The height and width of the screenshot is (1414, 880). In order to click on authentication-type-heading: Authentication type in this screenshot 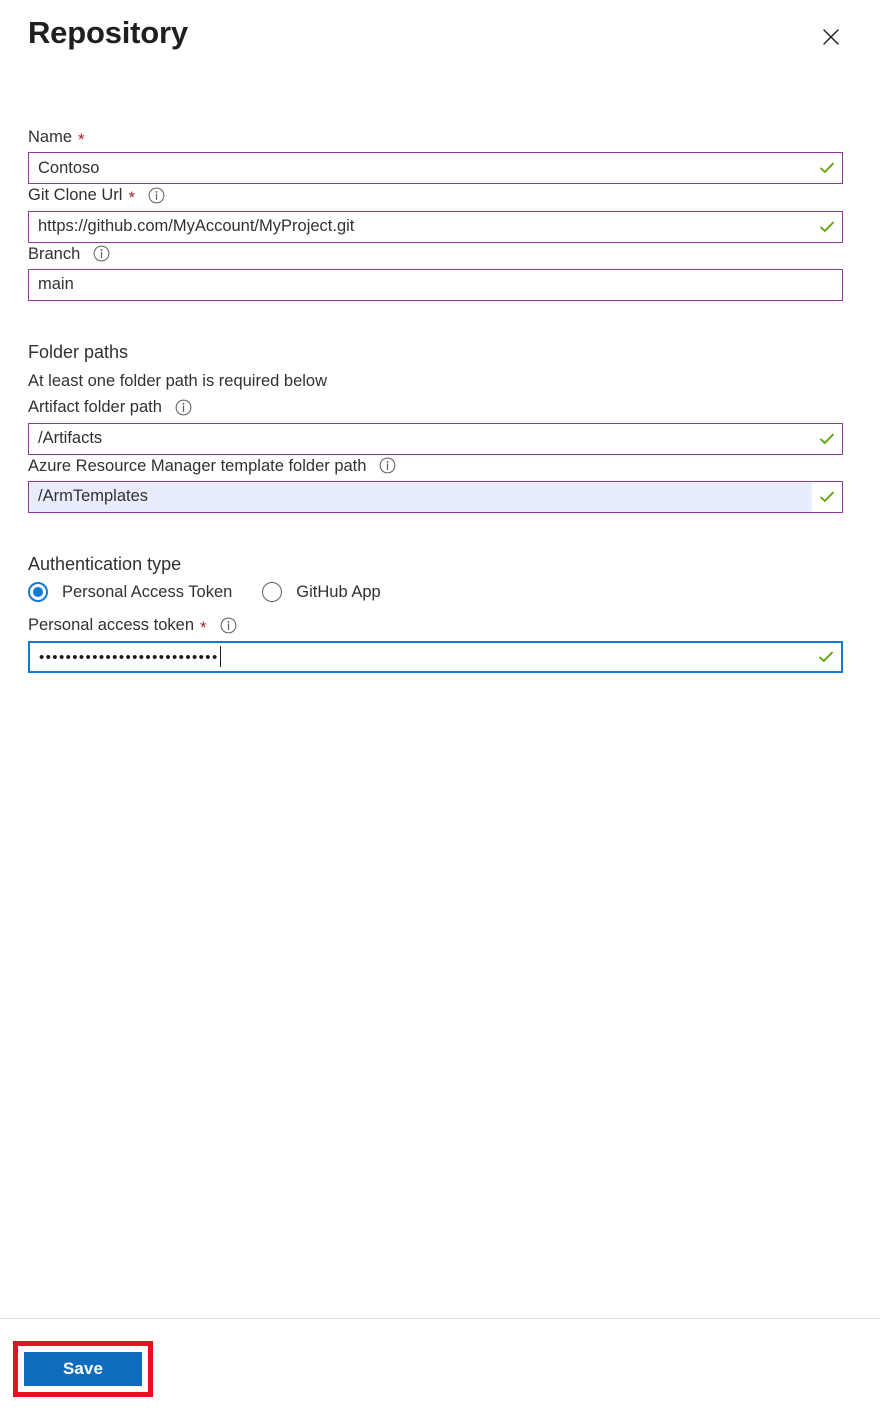, I will do `click(105, 563)`.